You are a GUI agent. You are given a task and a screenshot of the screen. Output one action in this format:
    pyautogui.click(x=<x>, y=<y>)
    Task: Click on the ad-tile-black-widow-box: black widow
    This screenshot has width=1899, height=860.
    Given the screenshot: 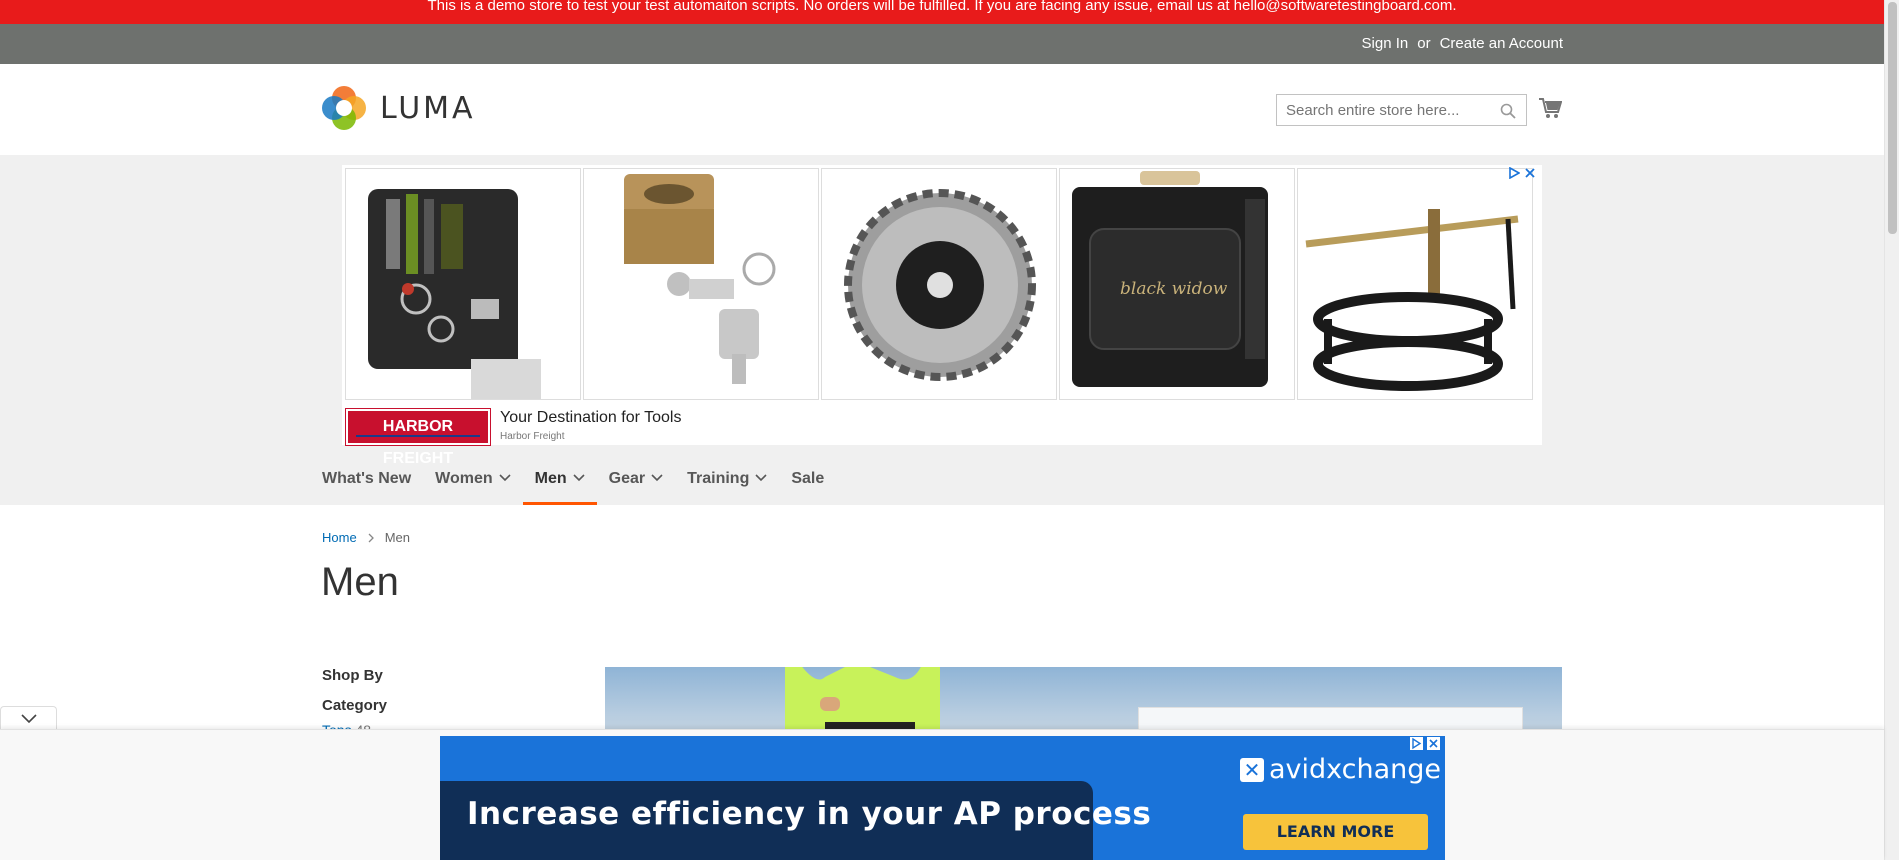 What is the action you would take?
    pyautogui.click(x=1177, y=284)
    